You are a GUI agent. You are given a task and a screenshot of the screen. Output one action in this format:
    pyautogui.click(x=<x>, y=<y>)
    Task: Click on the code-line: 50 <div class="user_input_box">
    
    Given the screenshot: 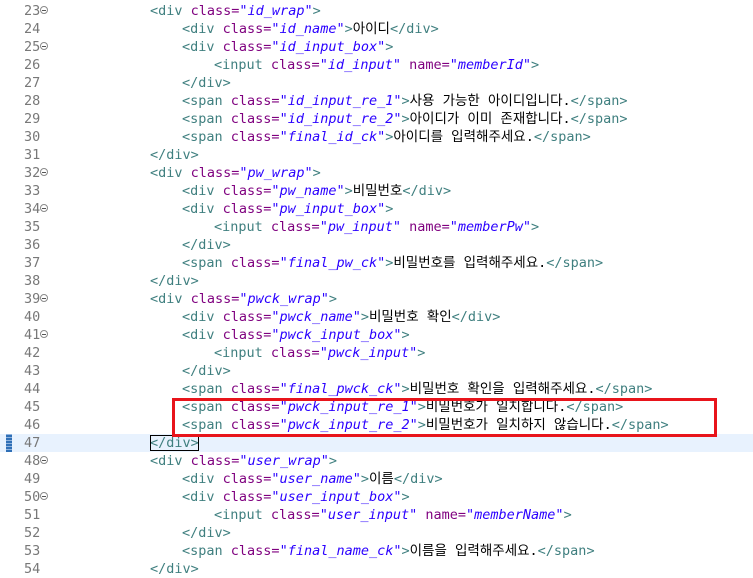 What is the action you would take?
    pyautogui.click(x=376, y=497)
    